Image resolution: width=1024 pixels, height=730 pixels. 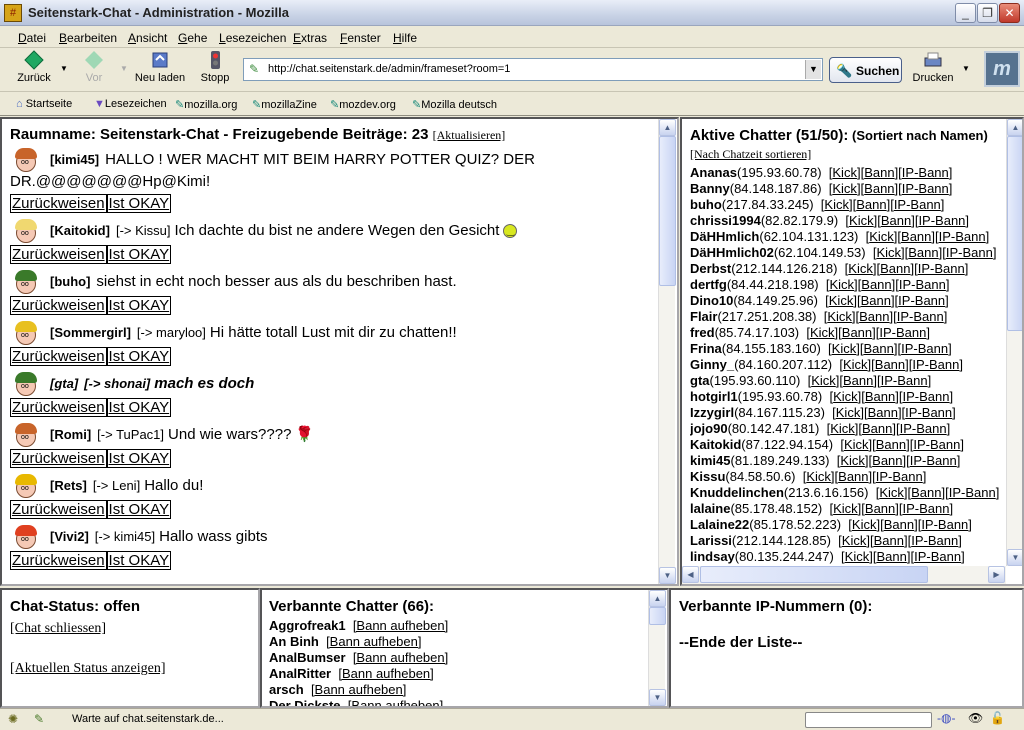 What do you see at coordinates (454, 104) in the screenshot?
I see `bookmark-mozilla-deutsch: ✎Mozilla deutsch` at bounding box center [454, 104].